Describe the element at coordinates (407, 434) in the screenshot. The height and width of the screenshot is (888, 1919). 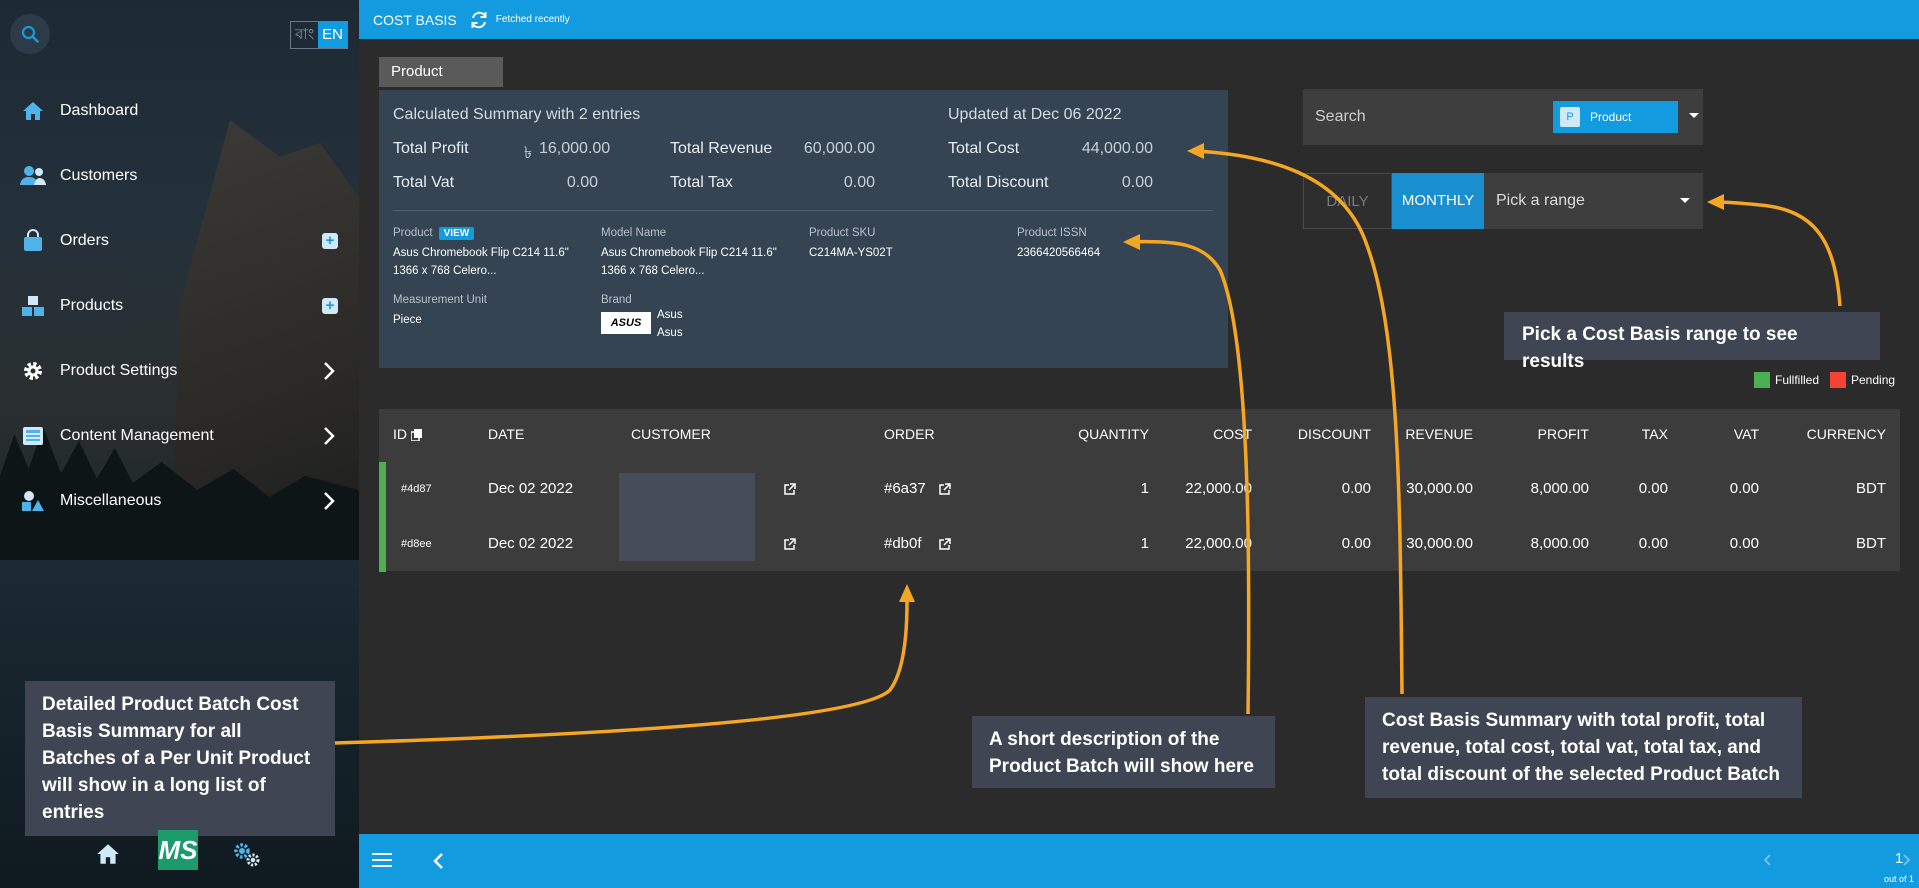
I see `col-header-id: ID` at that location.